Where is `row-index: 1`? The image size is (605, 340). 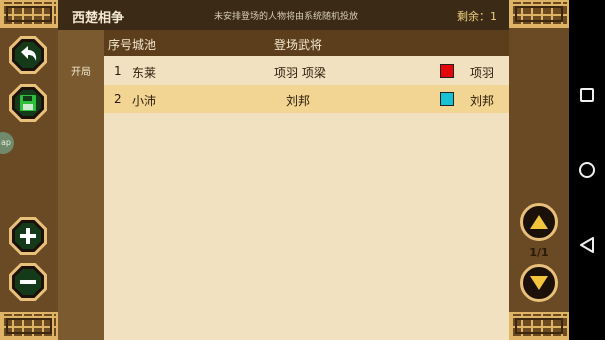
row-index: 1 is located at coordinates (118, 71).